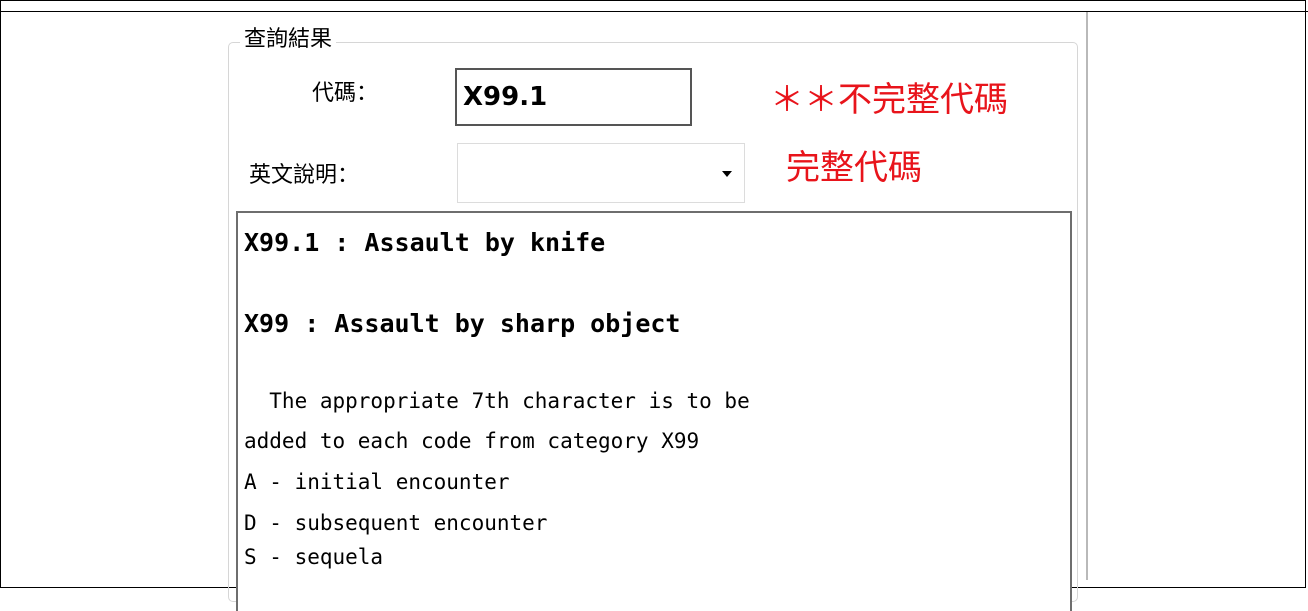  Describe the element at coordinates (497, 401) in the screenshot. I see `result-line: The appropriate 7th character is to be` at that location.